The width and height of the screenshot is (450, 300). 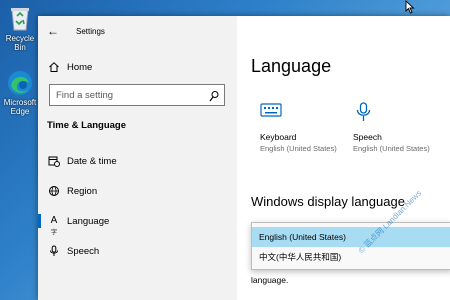 What do you see at coordinates (87, 125) in the screenshot?
I see `group-heading: Time & Language` at bounding box center [87, 125].